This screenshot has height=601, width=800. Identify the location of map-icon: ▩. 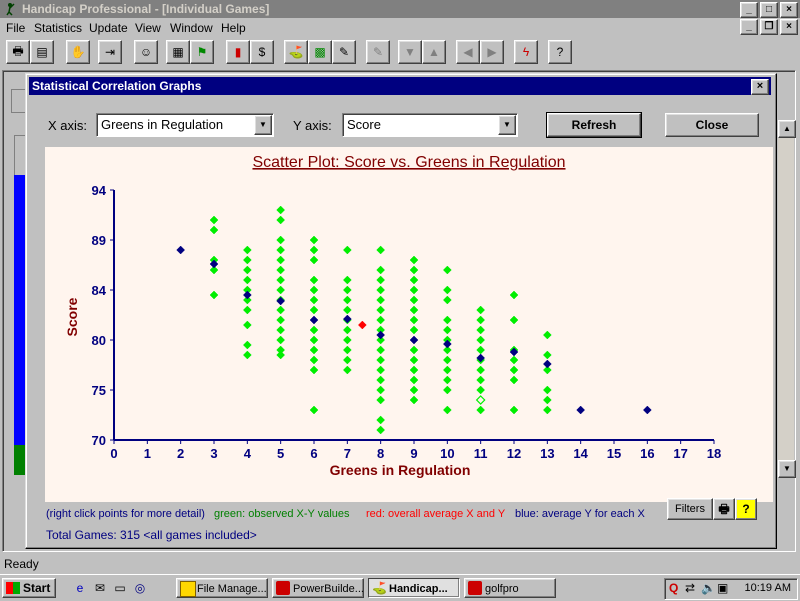
(320, 52).